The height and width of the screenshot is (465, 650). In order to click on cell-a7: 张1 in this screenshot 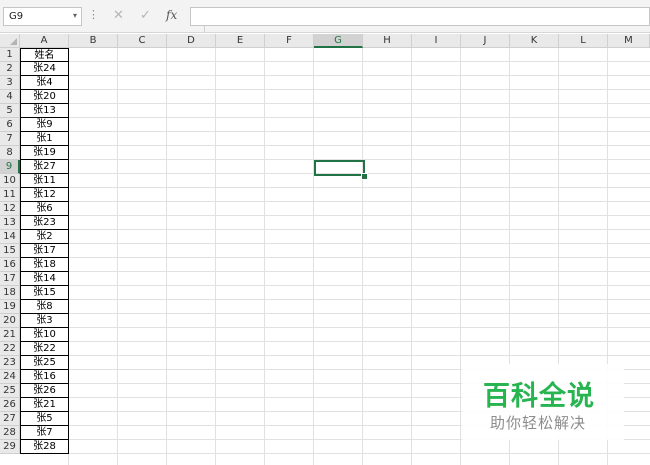, I will do `click(44, 139)`.